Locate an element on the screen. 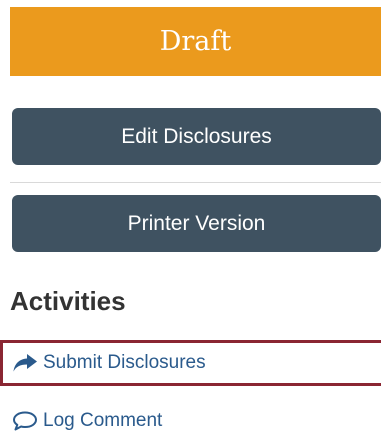 This screenshot has height=447, width=381. log-comment-link: Log Comment is located at coordinates (190, 421).